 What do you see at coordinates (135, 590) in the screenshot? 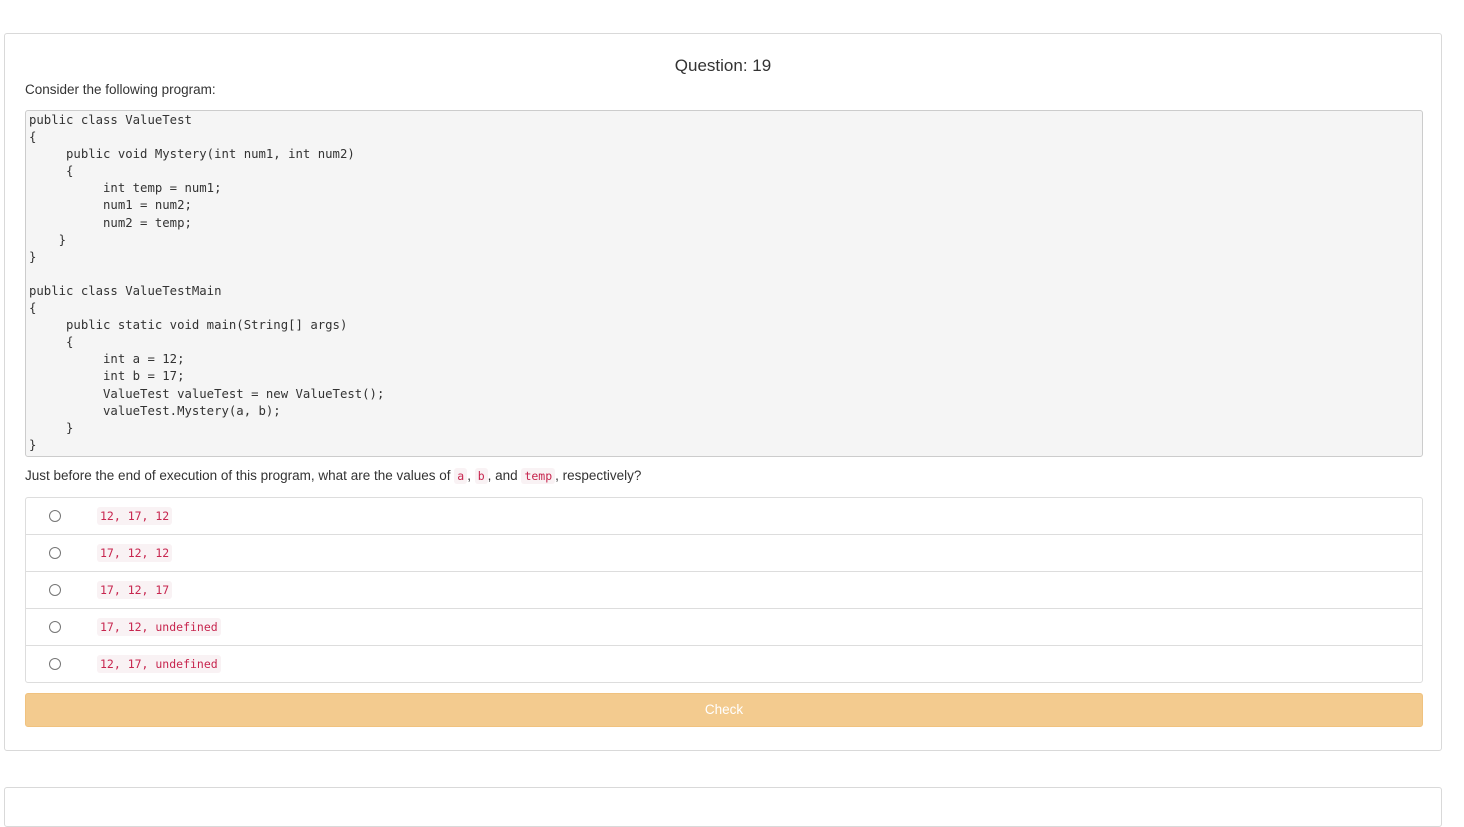
I see `answer-option-label: 17, 12, 17` at bounding box center [135, 590].